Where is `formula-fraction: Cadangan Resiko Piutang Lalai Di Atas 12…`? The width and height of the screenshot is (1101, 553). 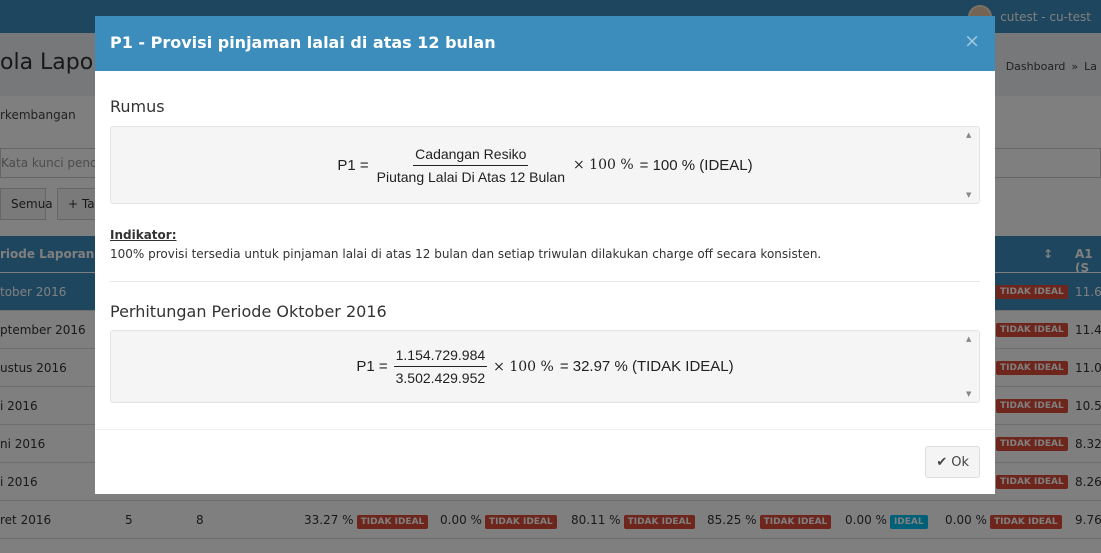
formula-fraction: Cadangan Resiko Piutang Lalai Di Atas 12… is located at coordinates (470, 165).